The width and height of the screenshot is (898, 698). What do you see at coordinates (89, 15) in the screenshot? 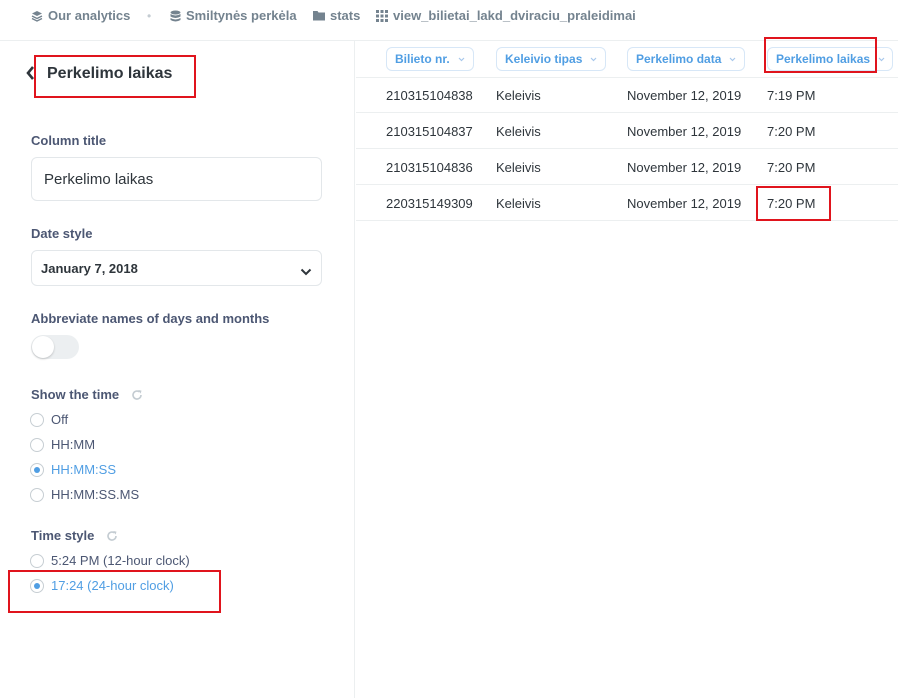
I see `breadcrumb-collection-label: Our analytics` at bounding box center [89, 15].